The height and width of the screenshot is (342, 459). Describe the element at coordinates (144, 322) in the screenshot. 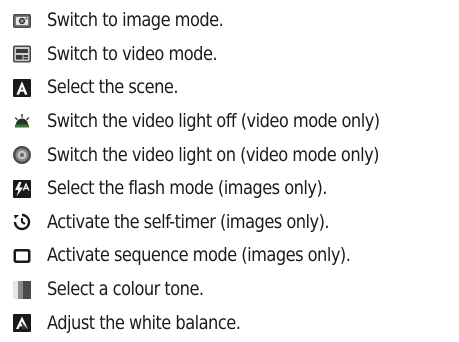

I see `list-item-label: Adjust the white balance.` at that location.